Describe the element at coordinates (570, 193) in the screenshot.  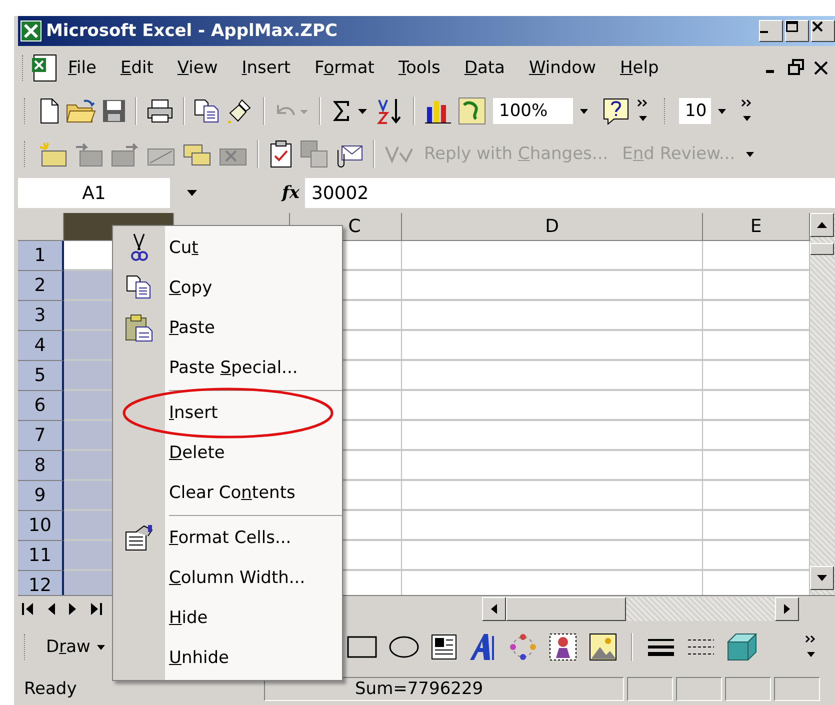
I see `formula-field: 30002` at that location.